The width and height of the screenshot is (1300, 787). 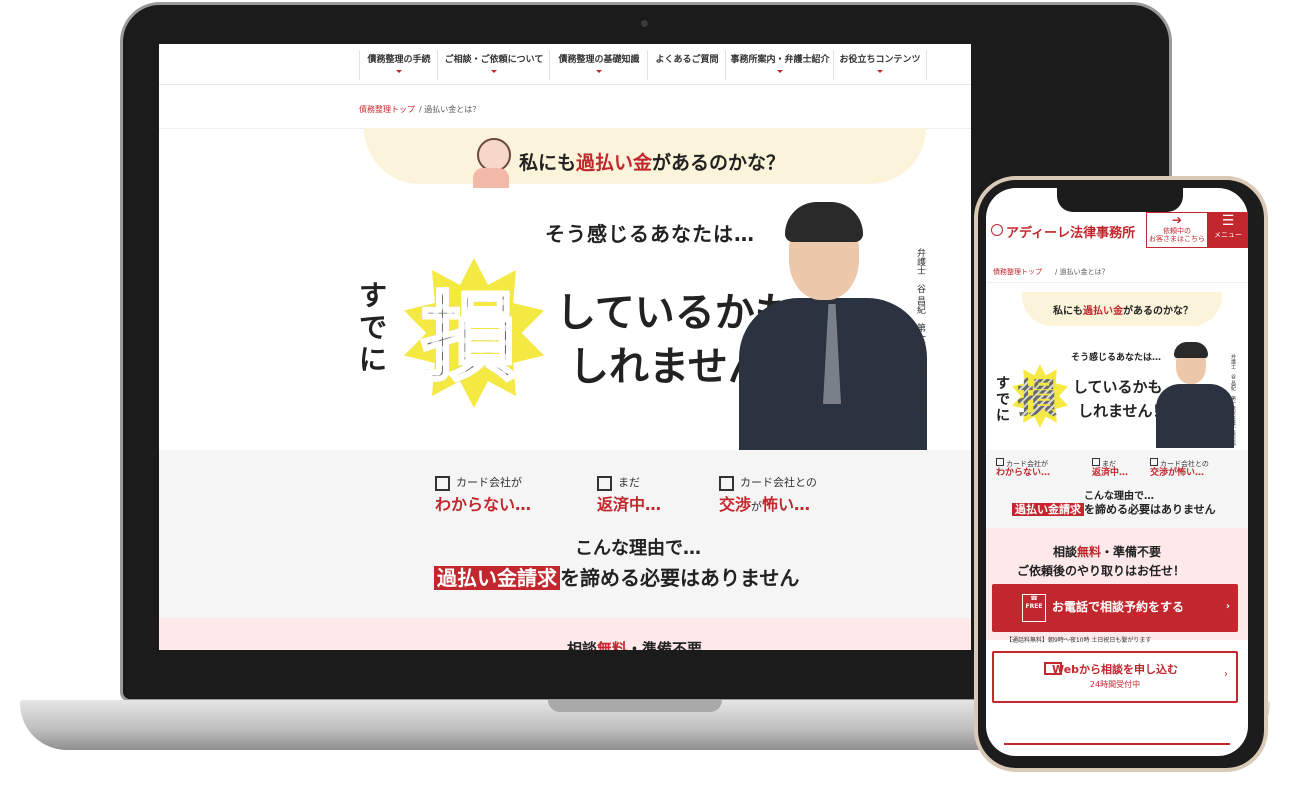 I want to click on menu-button: ☰ メニュー, so click(x=1228, y=230).